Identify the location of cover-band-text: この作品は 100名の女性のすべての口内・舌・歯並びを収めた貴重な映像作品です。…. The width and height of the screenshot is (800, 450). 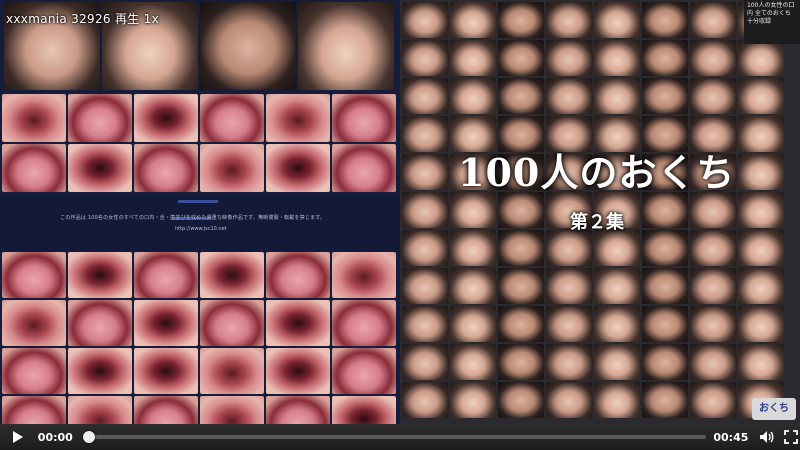
(193, 218).